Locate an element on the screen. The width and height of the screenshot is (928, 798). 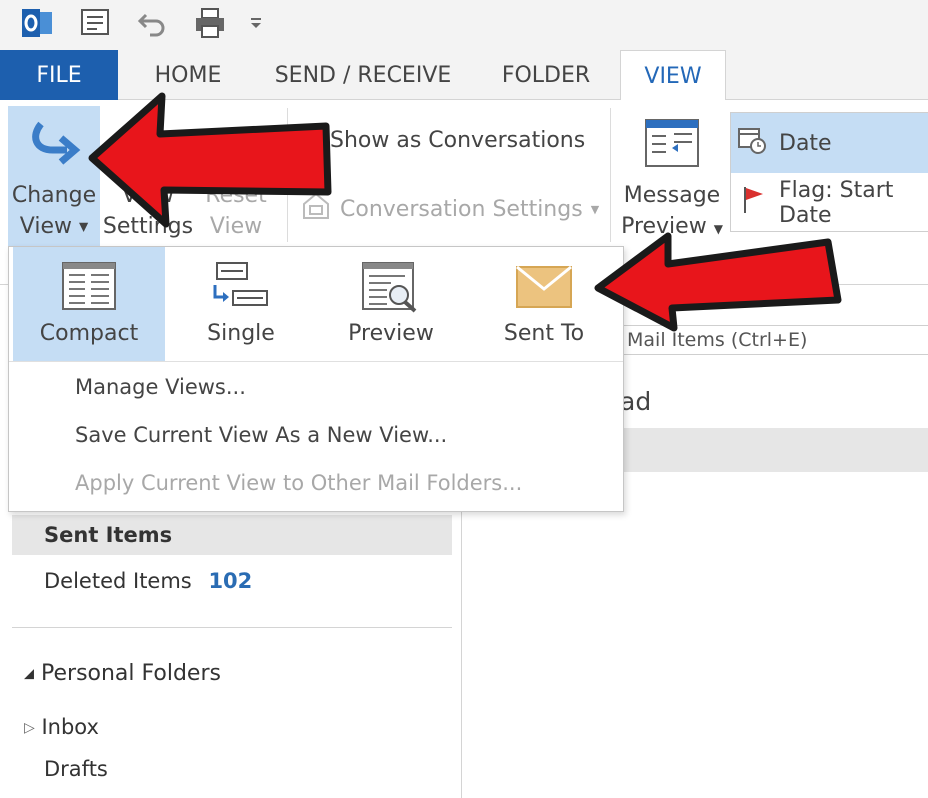
search-placeholder: Mail Items (Ctrl+E) is located at coordinates (717, 340).